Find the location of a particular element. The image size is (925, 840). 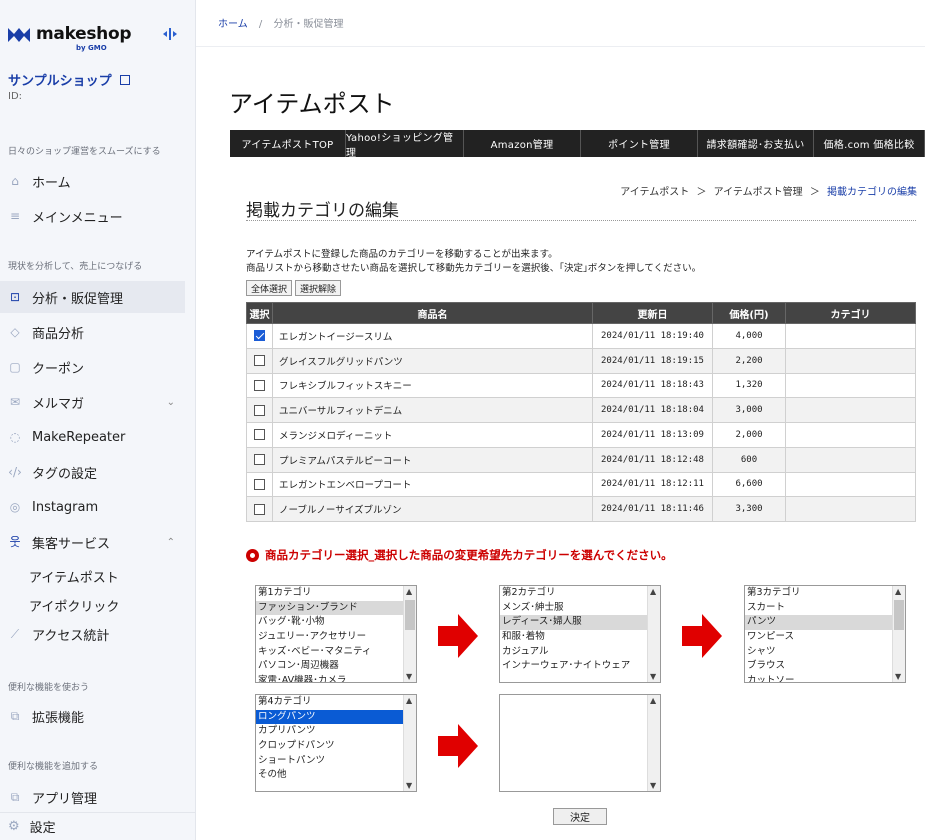

sidebar-subitem-itempost: アイテムポスト is located at coordinates (74, 576).